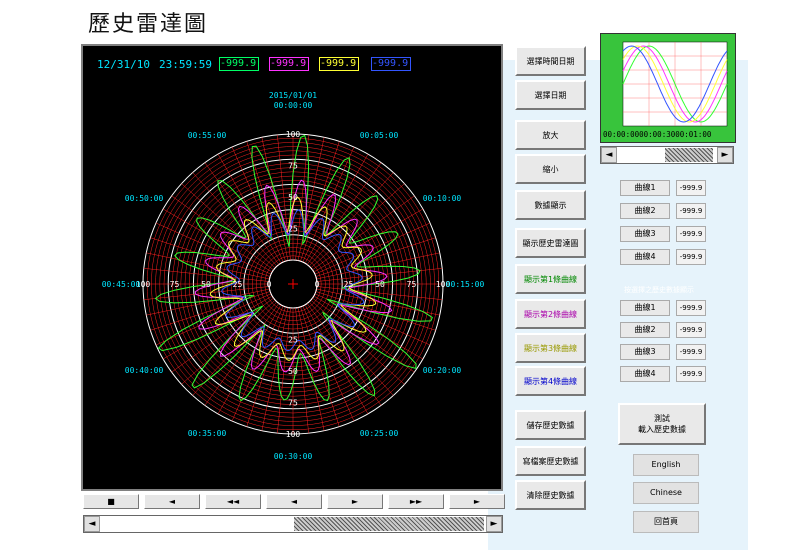  What do you see at coordinates (645, 188) in the screenshot?
I see `group1-curve1-label: 曲線1` at bounding box center [645, 188].